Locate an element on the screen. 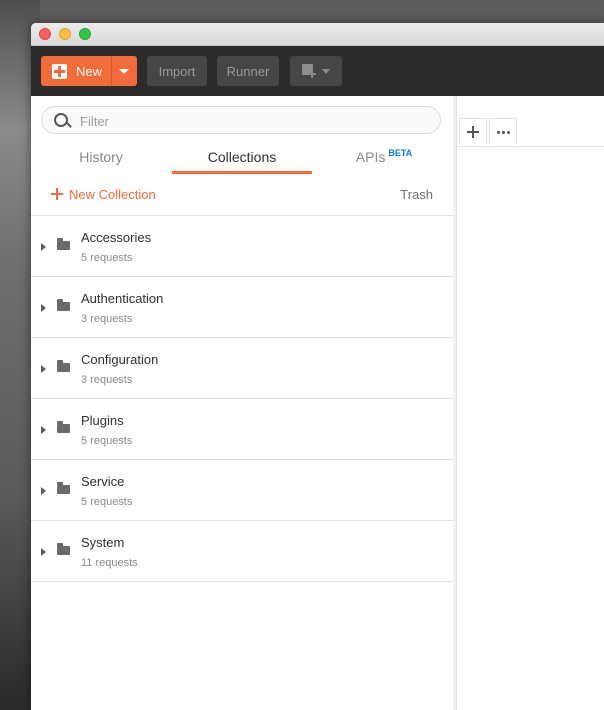 The height and width of the screenshot is (710, 604). main-toolbar: New Import Runner is located at coordinates (317, 71).